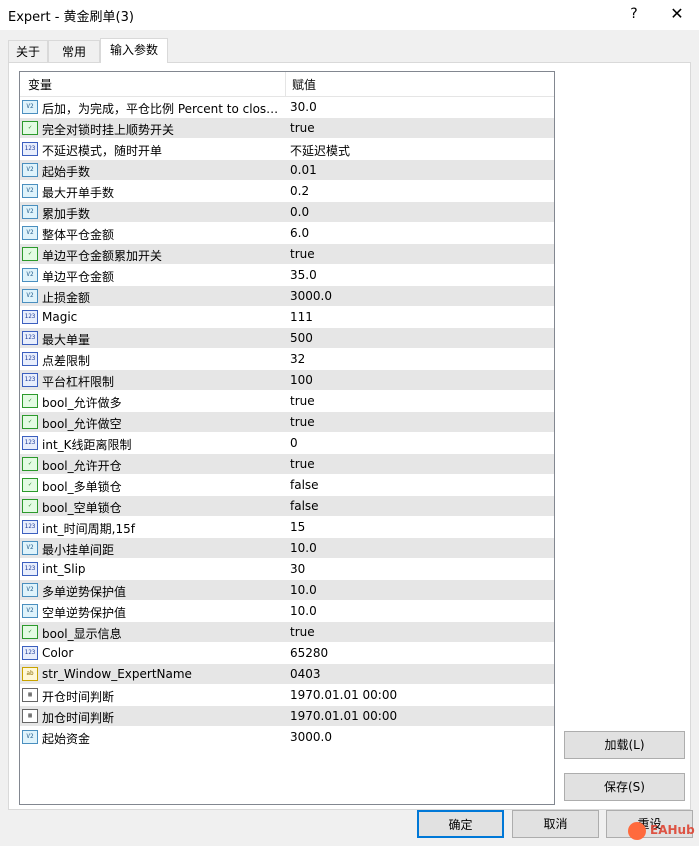 This screenshot has height=846, width=699. I want to click on table-row: 123 int_K线距离限制 0, so click(287, 443).